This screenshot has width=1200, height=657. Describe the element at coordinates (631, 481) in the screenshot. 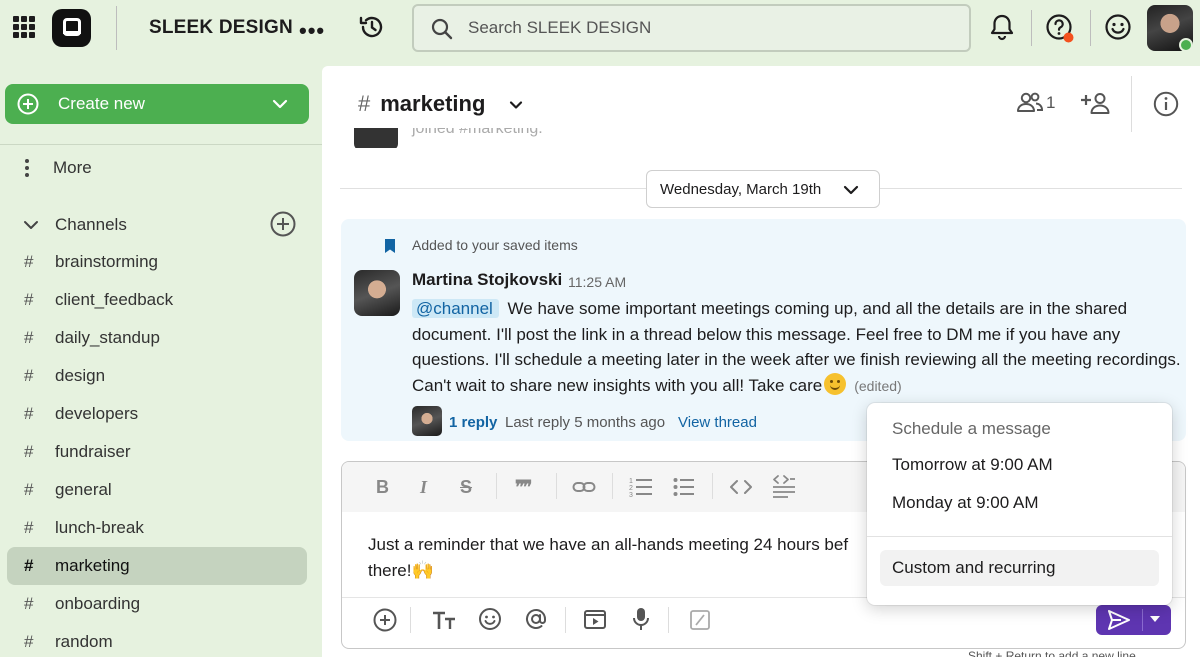

I see `svg-text: 1` at that location.